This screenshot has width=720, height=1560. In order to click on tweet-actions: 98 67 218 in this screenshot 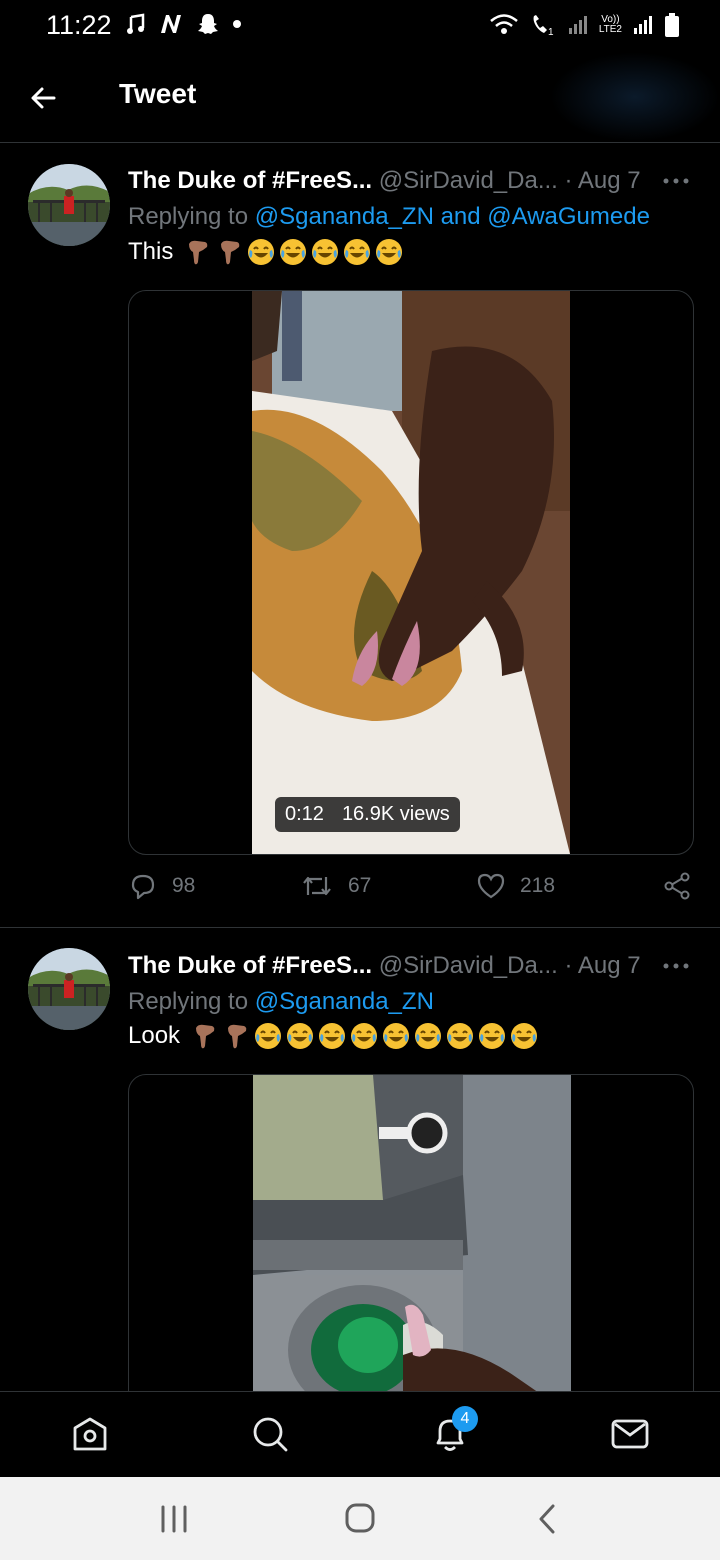, I will do `click(410, 891)`.